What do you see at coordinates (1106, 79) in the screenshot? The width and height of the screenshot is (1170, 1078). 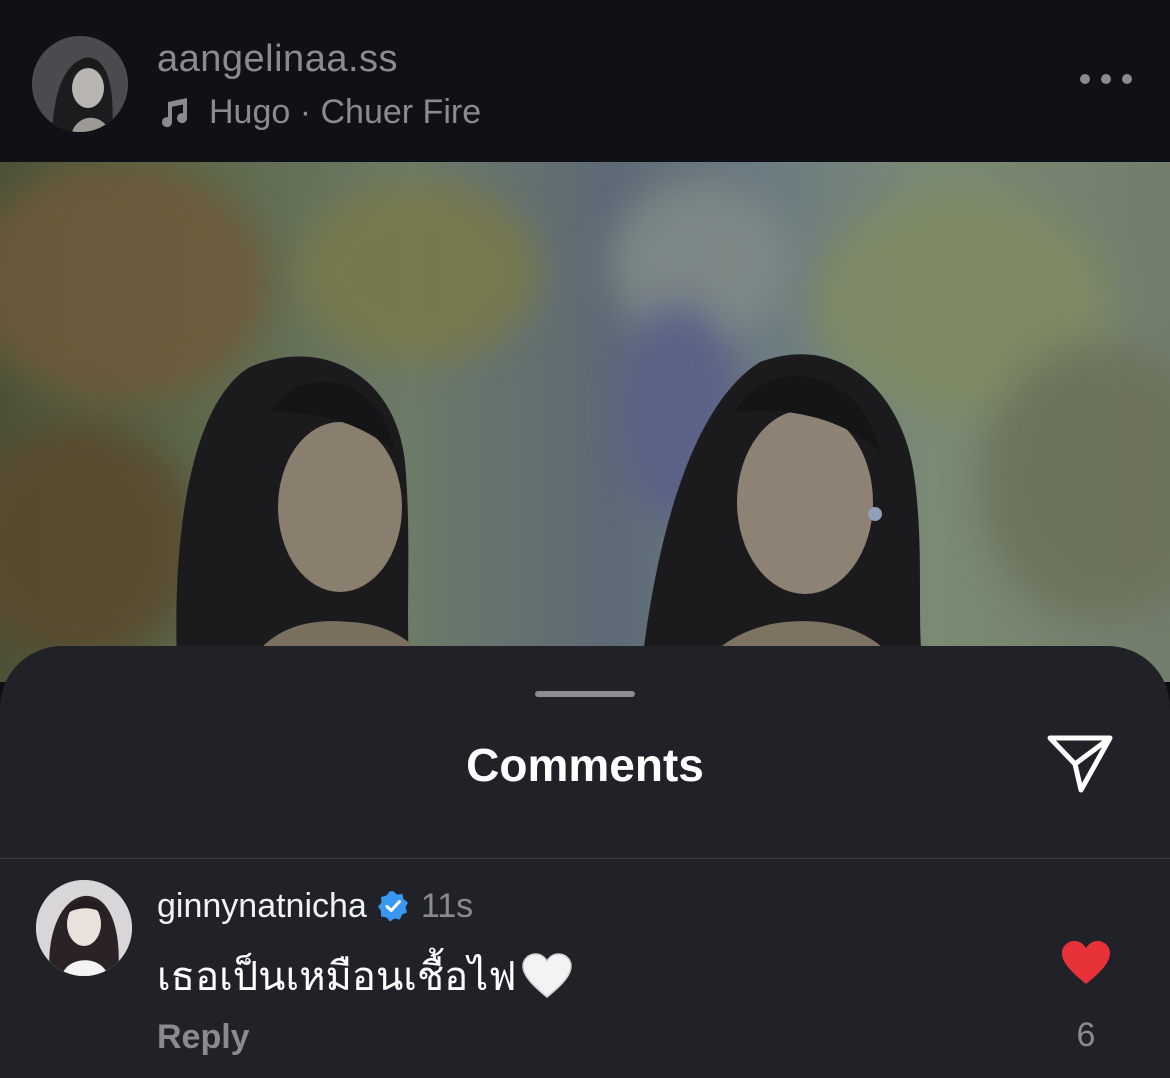 I see `more-icon` at bounding box center [1106, 79].